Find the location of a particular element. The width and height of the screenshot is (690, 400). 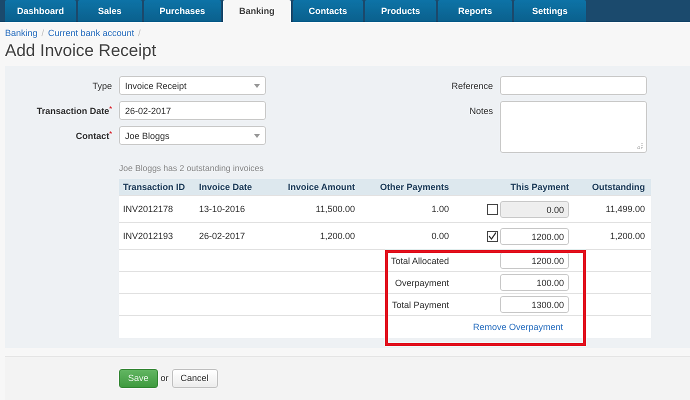

table-cell-text: 11,499.00 is located at coordinates (625, 209).